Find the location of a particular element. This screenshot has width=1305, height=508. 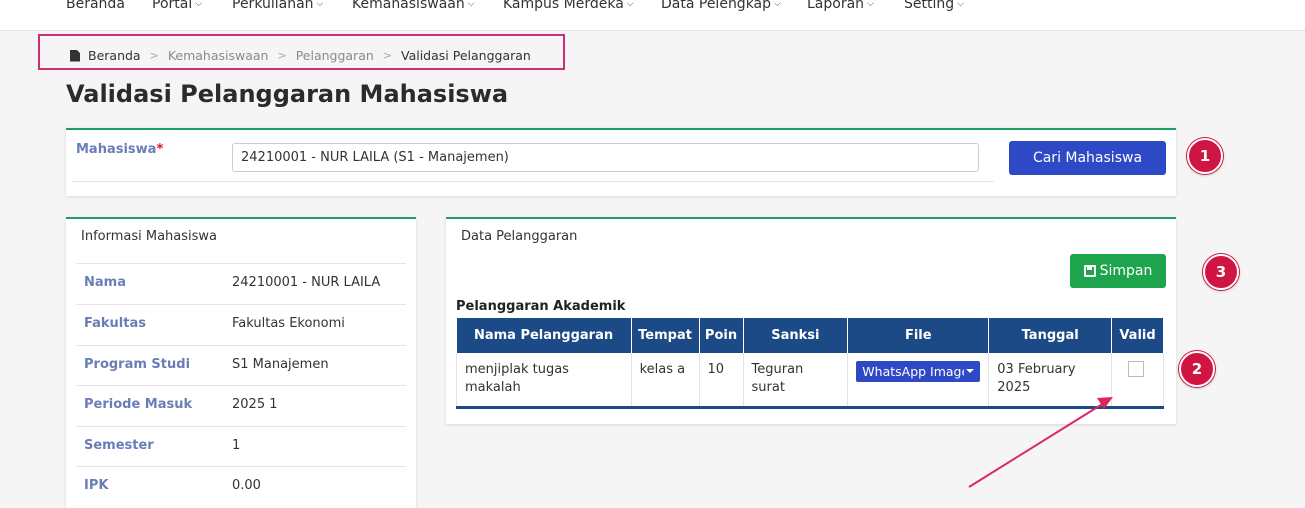

step-marker-3: 3 is located at coordinates (1221, 272).